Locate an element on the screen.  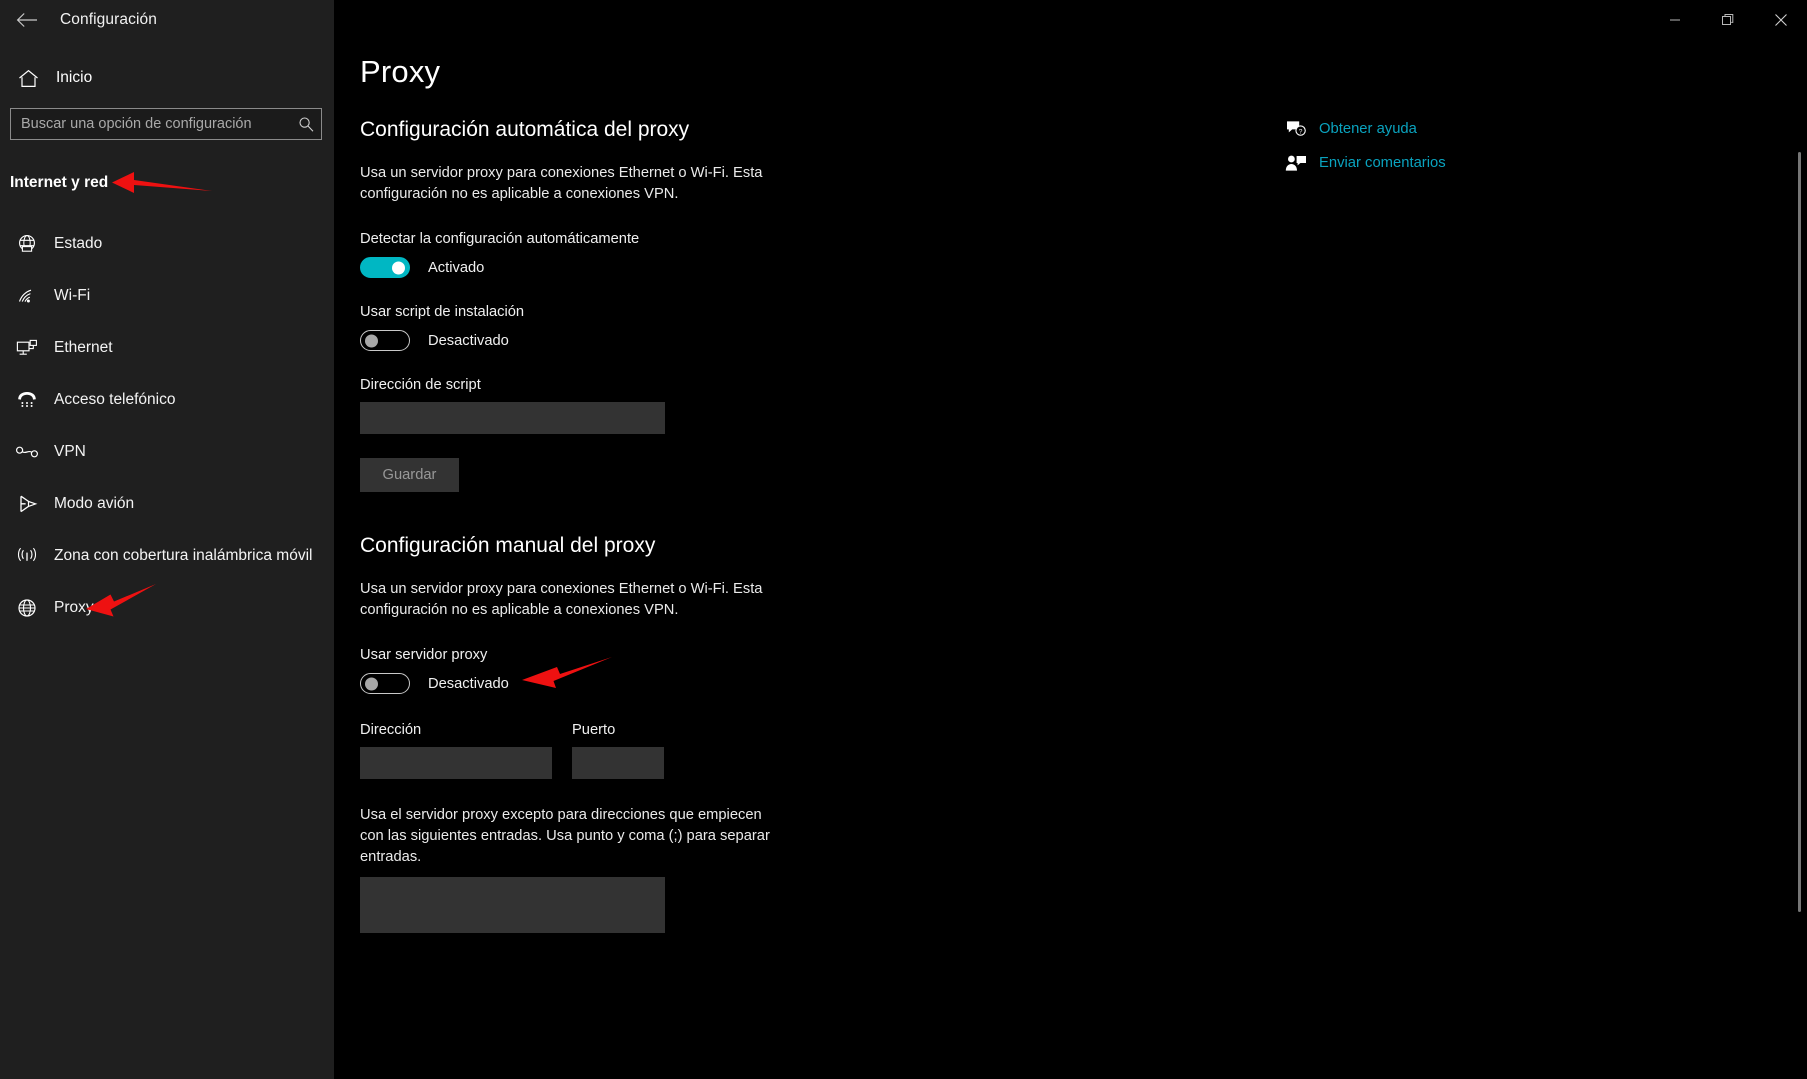
scrollbar-thumb is located at coordinates (1799, 532).